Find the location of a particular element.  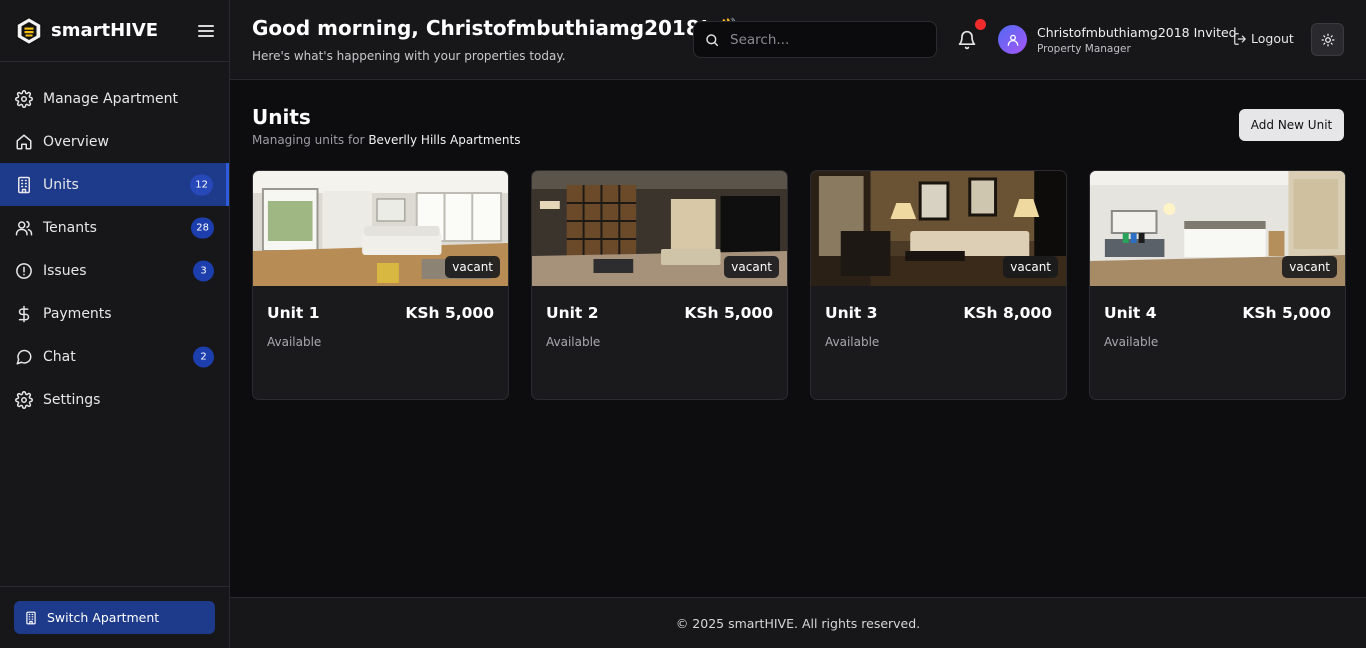

user-name: Christofmbuthiamg2018 Invited is located at coordinates (1137, 32).